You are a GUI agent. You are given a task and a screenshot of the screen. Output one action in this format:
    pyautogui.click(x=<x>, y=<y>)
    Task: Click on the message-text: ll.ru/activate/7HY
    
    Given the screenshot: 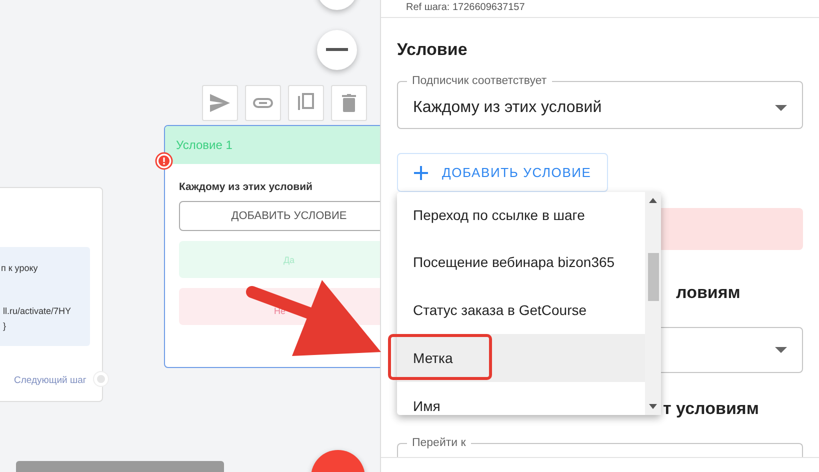 What is the action you would take?
    pyautogui.click(x=37, y=311)
    